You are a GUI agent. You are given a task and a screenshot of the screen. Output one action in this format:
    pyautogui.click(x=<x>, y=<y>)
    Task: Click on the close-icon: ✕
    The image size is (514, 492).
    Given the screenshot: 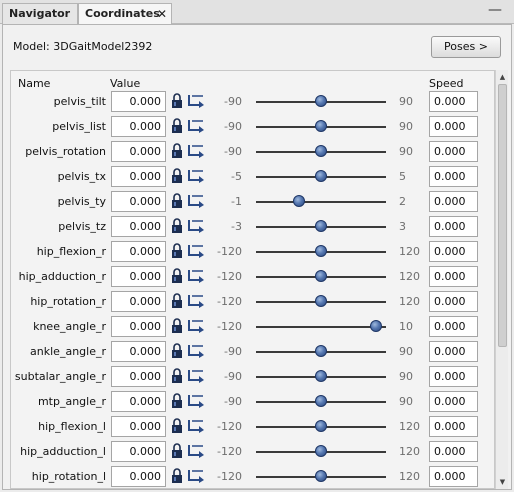 What is the action you would take?
    pyautogui.click(x=162, y=14)
    